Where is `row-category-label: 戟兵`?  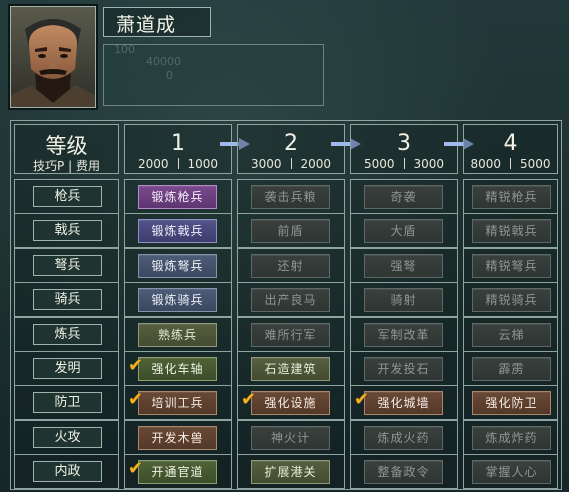 row-category-label: 戟兵 is located at coordinates (67, 231).